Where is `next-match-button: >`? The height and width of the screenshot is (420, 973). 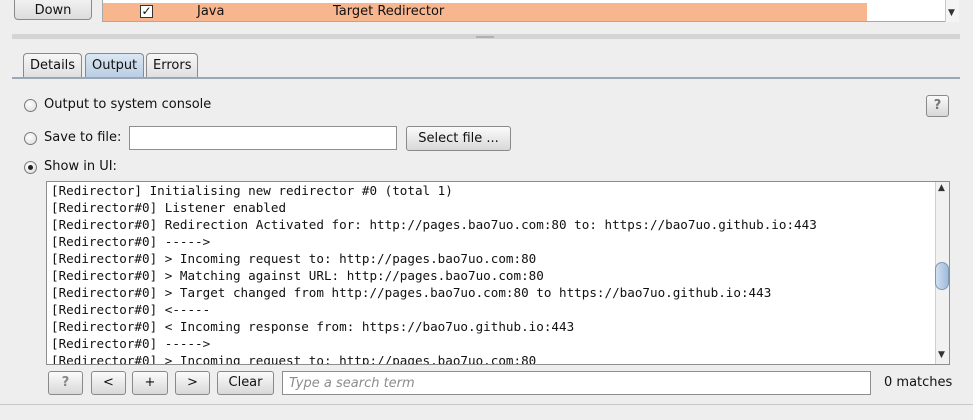
next-match-button: > is located at coordinates (192, 383).